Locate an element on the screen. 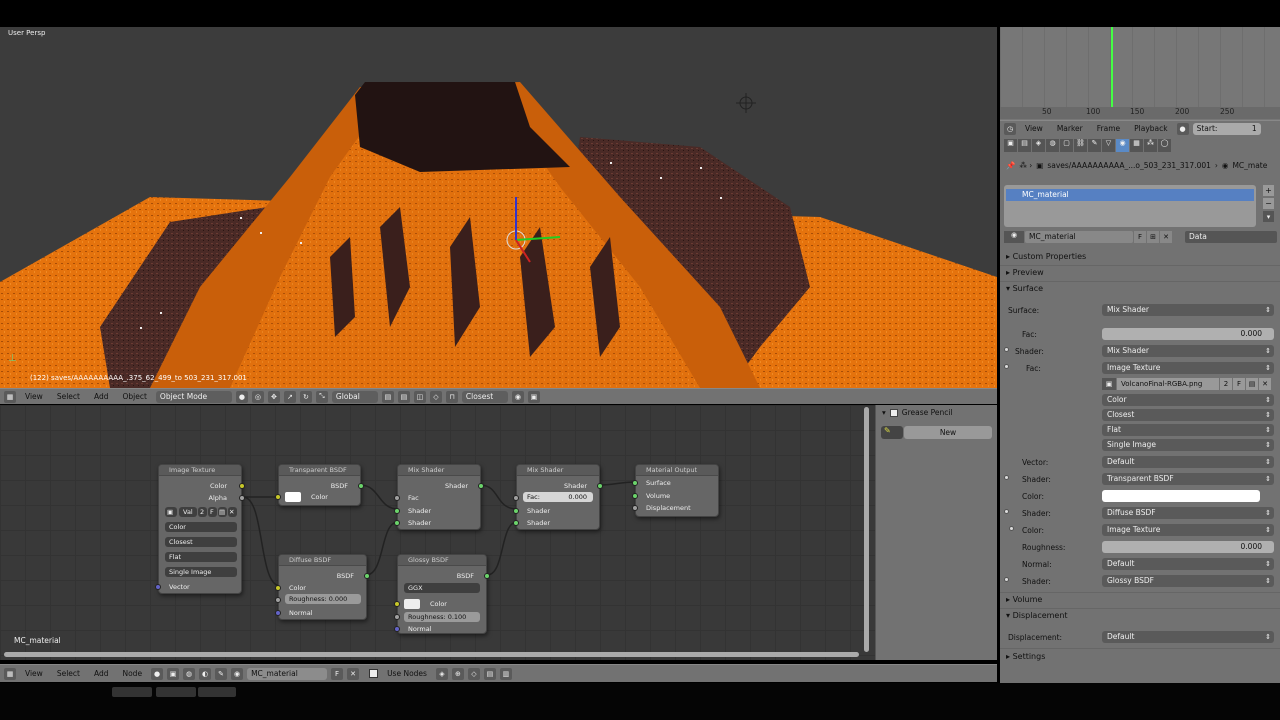 Image resolution: width=1280 pixels, height=720 pixels. tab-layers-icon: ▤ is located at coordinates (1024, 145).